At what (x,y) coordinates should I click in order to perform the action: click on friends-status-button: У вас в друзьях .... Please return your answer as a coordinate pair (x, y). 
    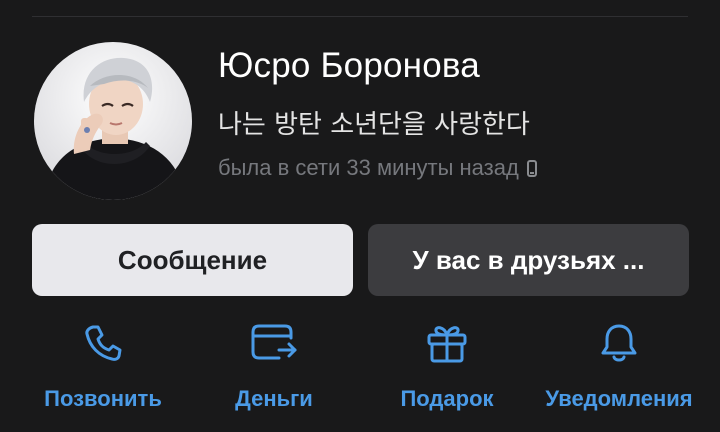
    Looking at the image, I should click on (528, 260).